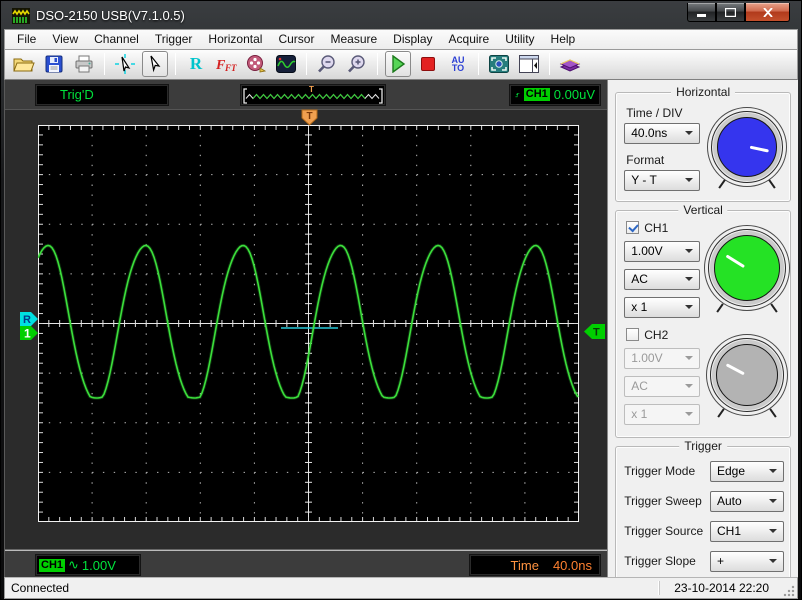 This screenshot has height=600, width=802. I want to click on trigger-slope-value: +, so click(721, 561).